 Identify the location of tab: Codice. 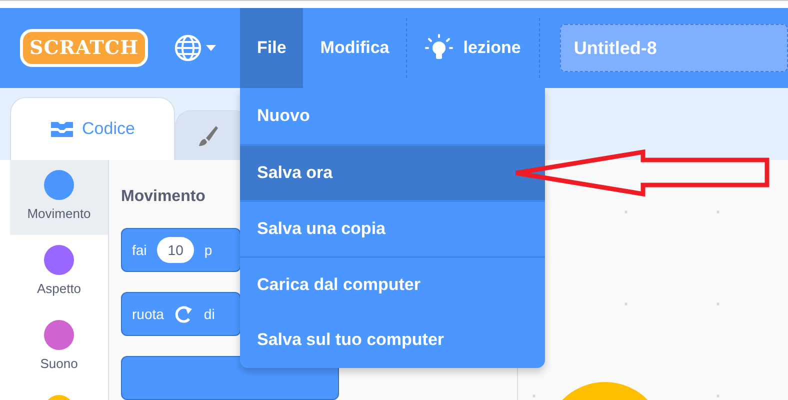
(92, 128).